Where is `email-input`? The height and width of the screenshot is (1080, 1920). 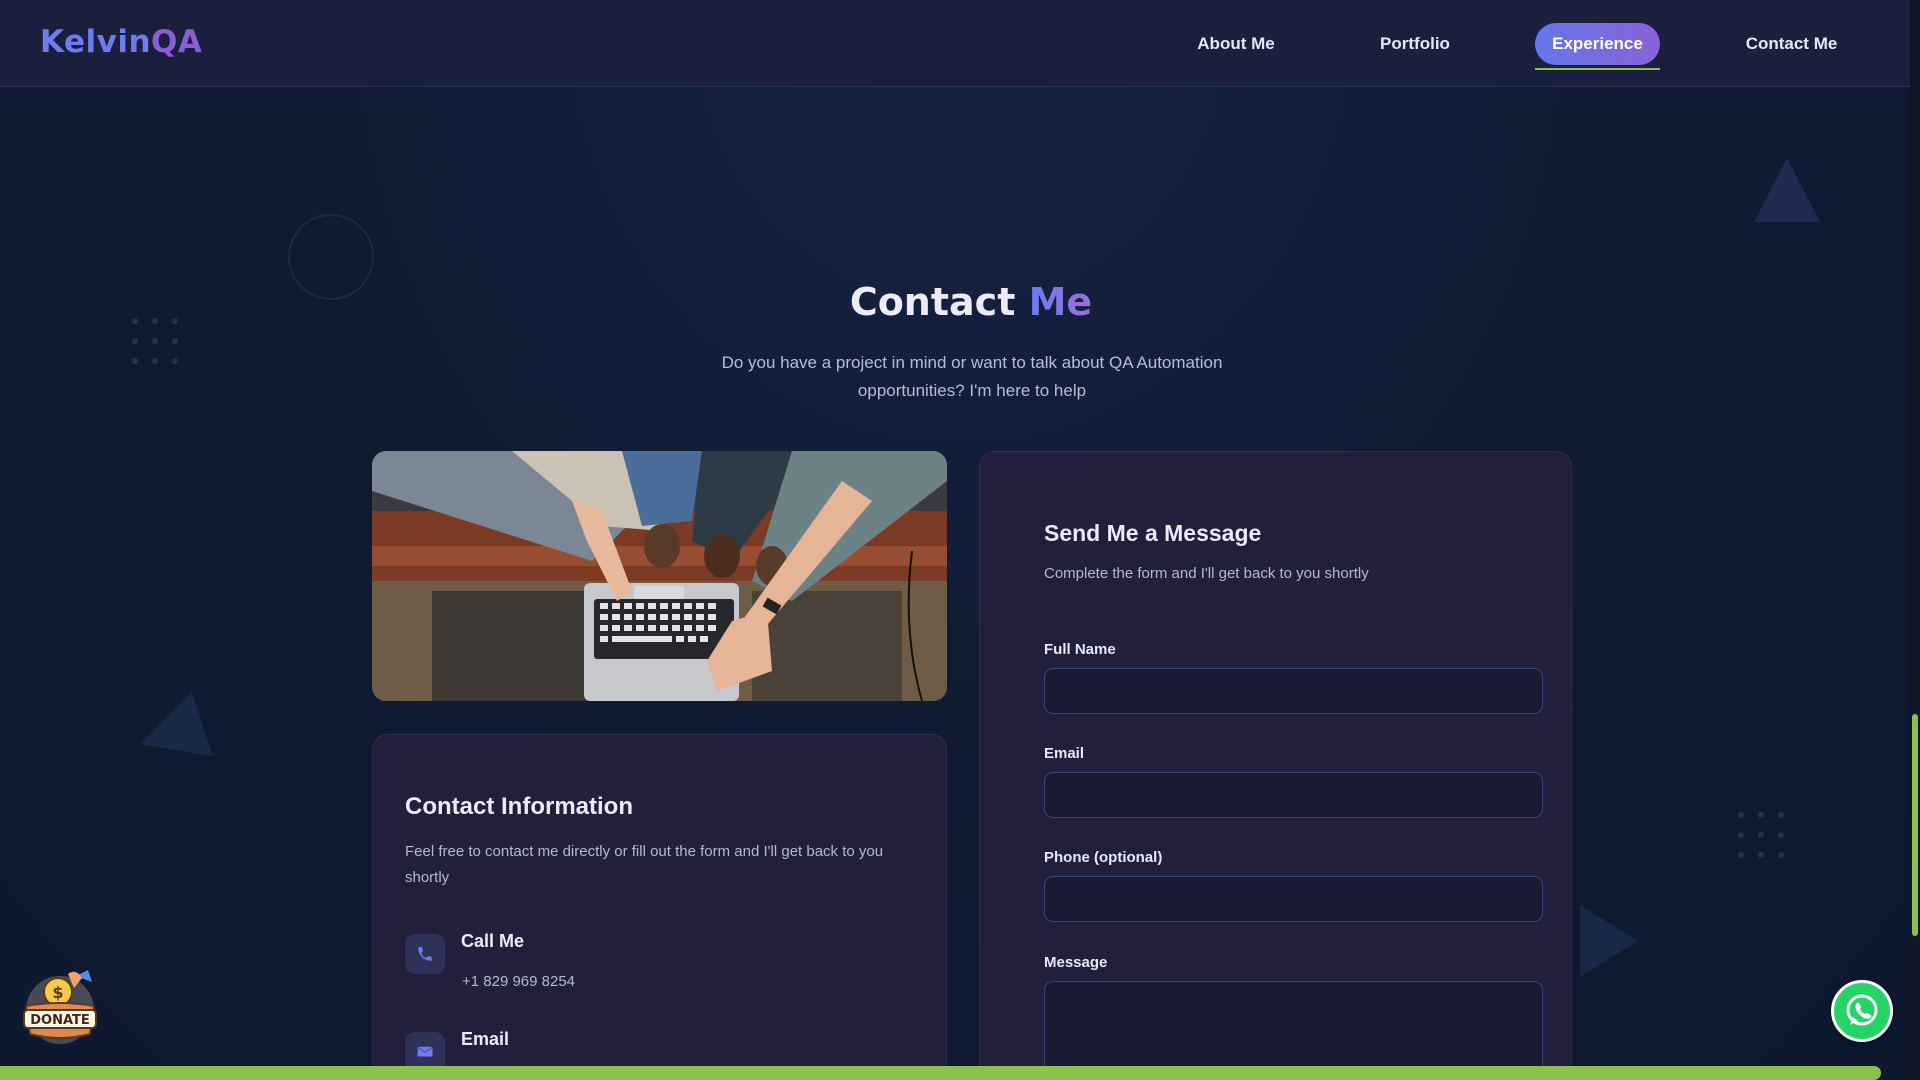
email-input is located at coordinates (1293, 795).